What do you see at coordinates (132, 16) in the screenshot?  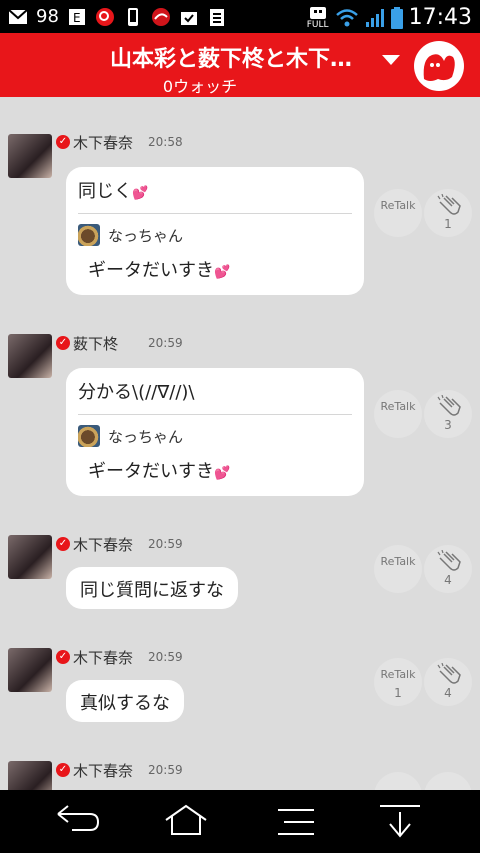 I see `phone-icon` at bounding box center [132, 16].